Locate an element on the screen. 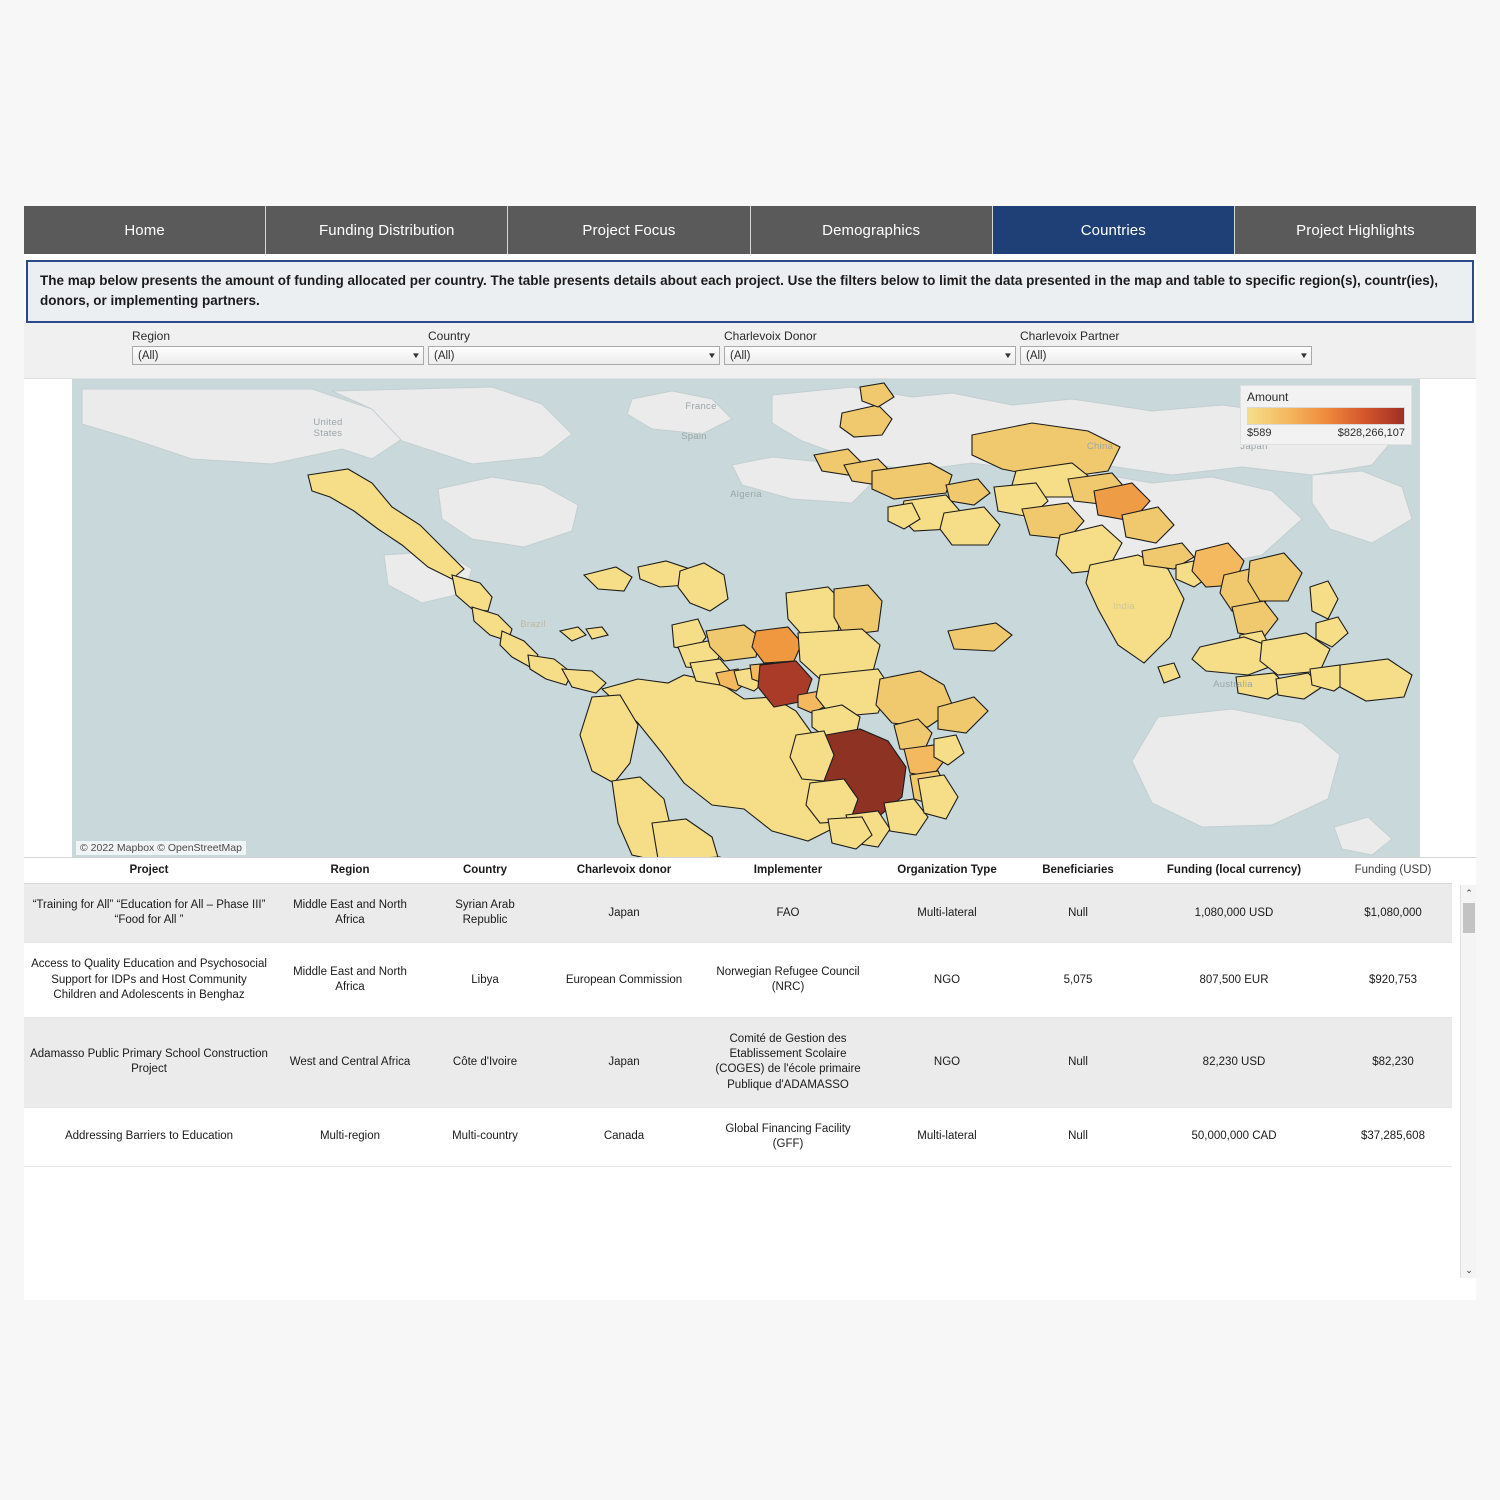 The width and height of the screenshot is (1500, 1500). legend-min-label: $589 is located at coordinates (1259, 433).